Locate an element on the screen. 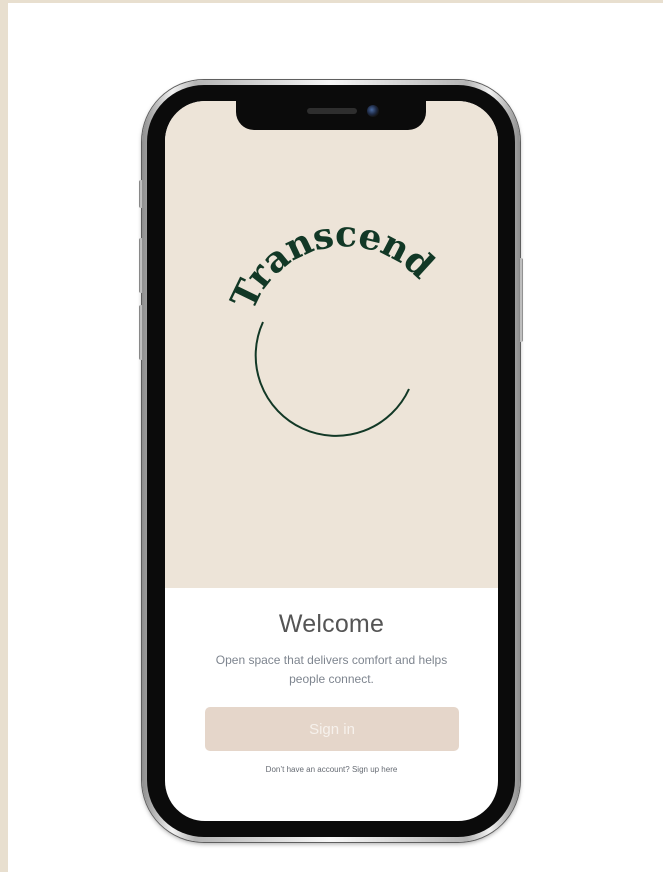 The height and width of the screenshot is (872, 663). welcome-title: Welcome is located at coordinates (331, 624).